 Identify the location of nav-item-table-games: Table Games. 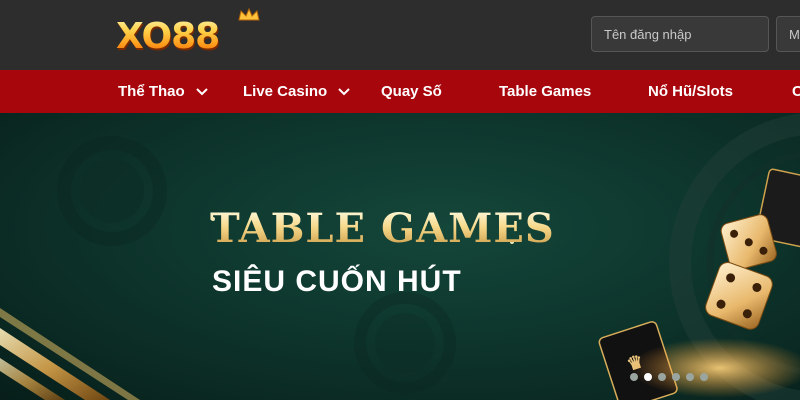
(545, 91).